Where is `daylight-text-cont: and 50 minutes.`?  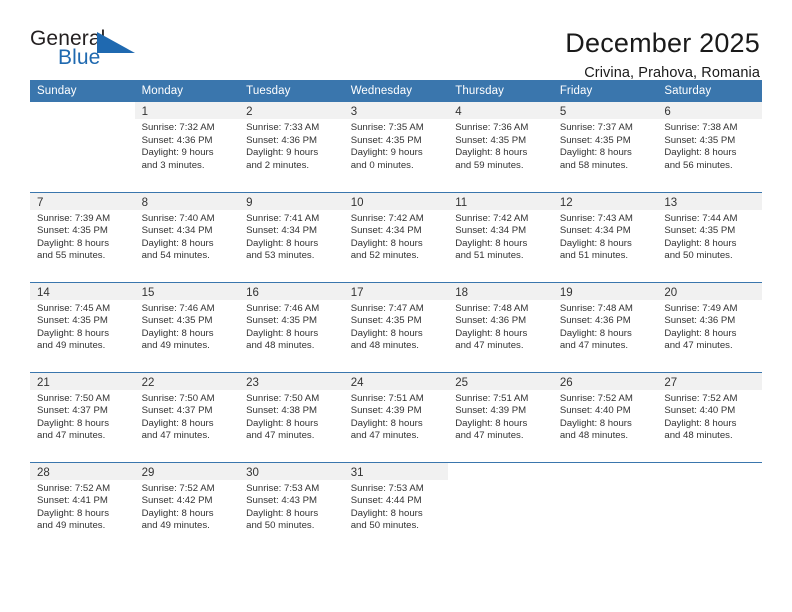 daylight-text-cont: and 50 minutes. is located at coordinates (280, 526).